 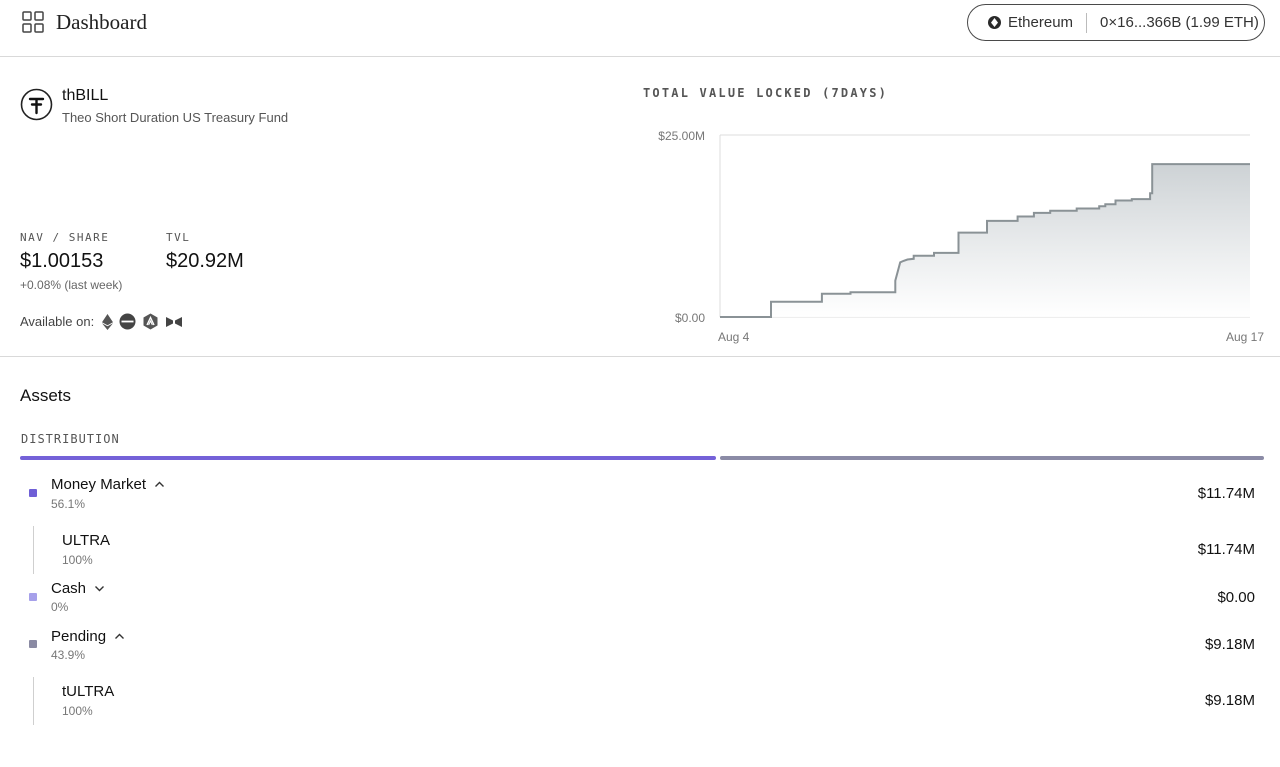 What do you see at coordinates (1040, 22) in the screenshot?
I see `network-label: Ethereum` at bounding box center [1040, 22].